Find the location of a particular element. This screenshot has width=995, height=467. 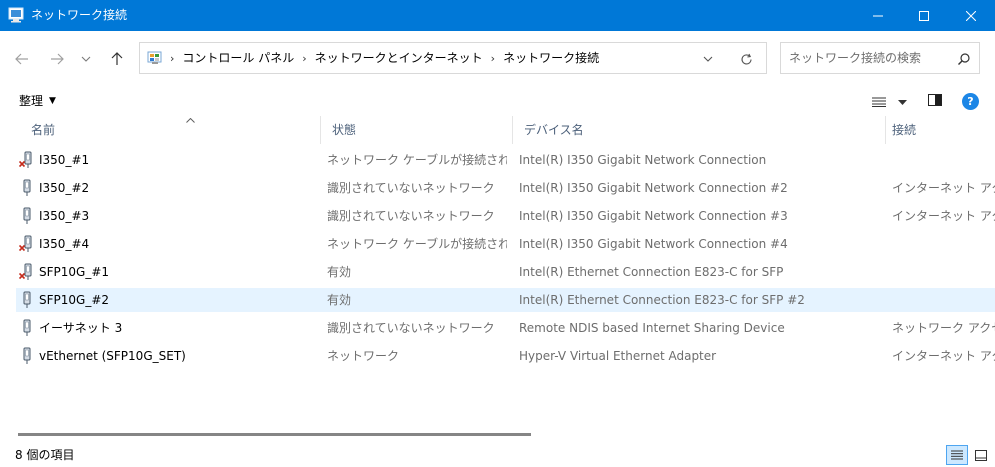

network-connections-icon is located at coordinates (16, 15).